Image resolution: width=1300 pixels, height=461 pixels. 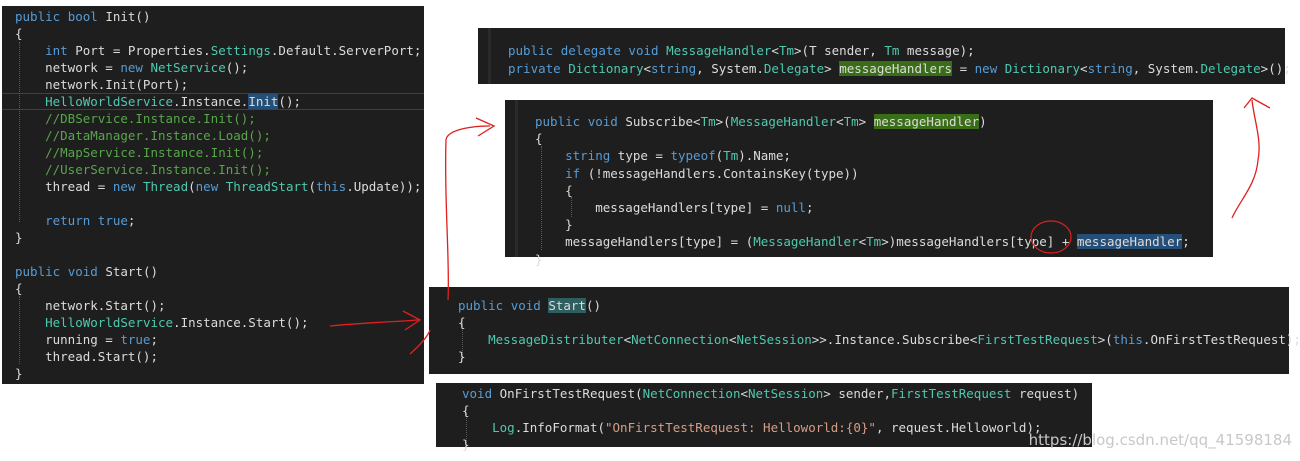 What do you see at coordinates (556, 339) in the screenshot?
I see `code-token: MessageDistributer` at bounding box center [556, 339].